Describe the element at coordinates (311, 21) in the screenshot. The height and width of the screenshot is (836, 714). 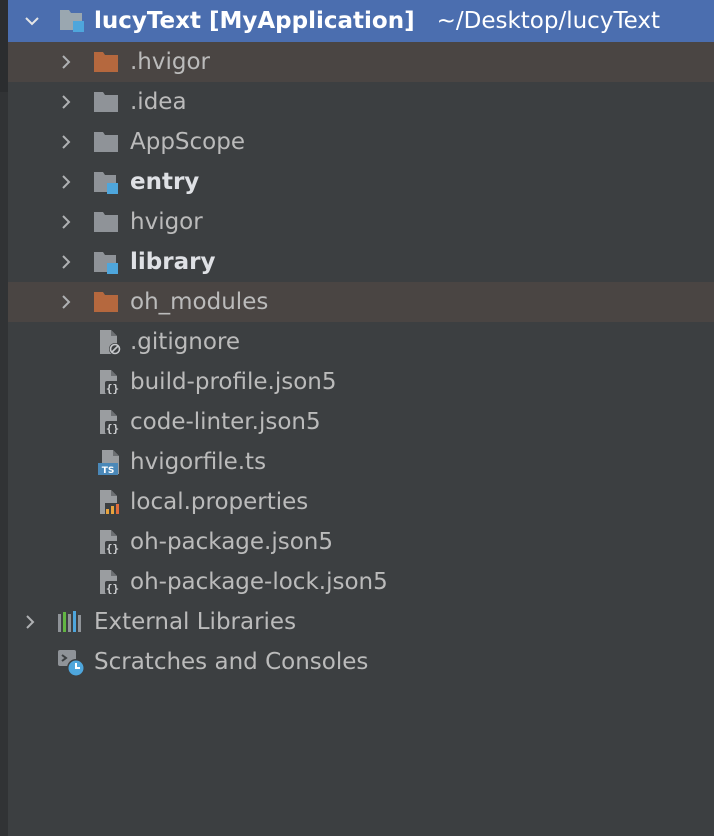
I see `root-module-name: [MyApplication]` at that location.